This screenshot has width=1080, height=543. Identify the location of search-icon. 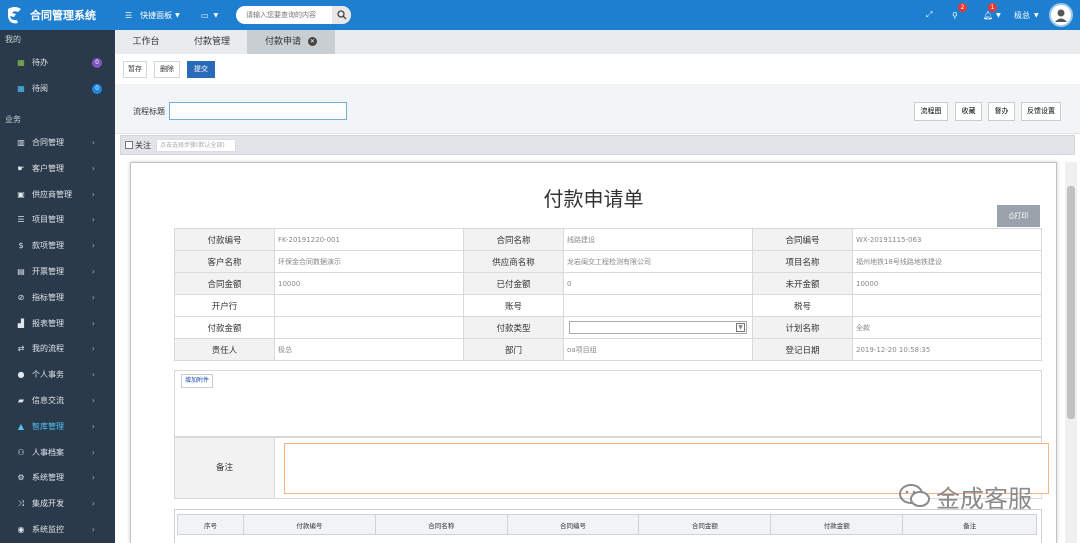
(341, 15).